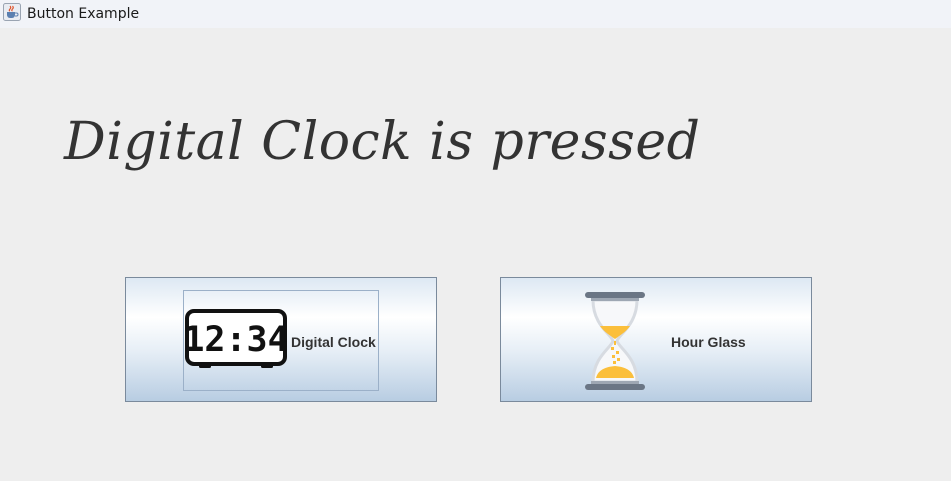 Image resolution: width=951 pixels, height=481 pixels. What do you see at coordinates (382, 142) in the screenshot?
I see `status-label: Digital Clock is pressed` at bounding box center [382, 142].